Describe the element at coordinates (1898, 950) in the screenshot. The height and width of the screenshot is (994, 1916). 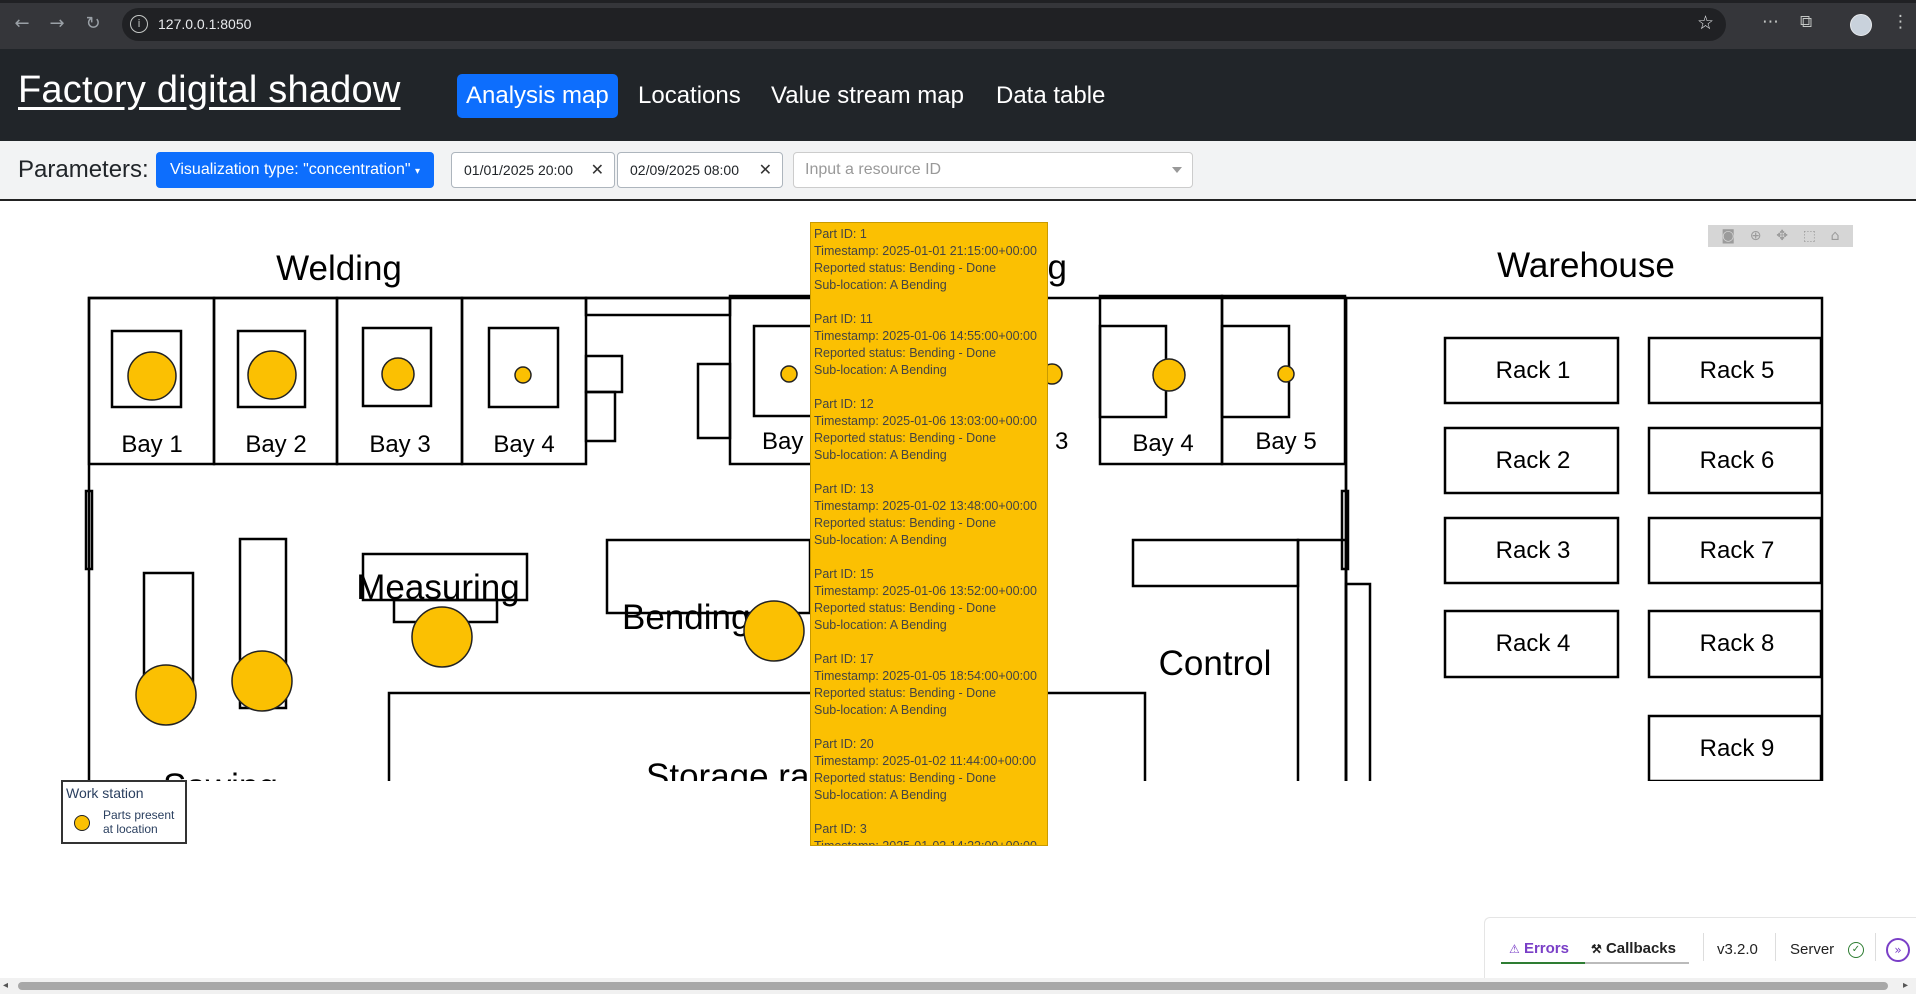
I see `collapse-devtools-icon: »` at that location.